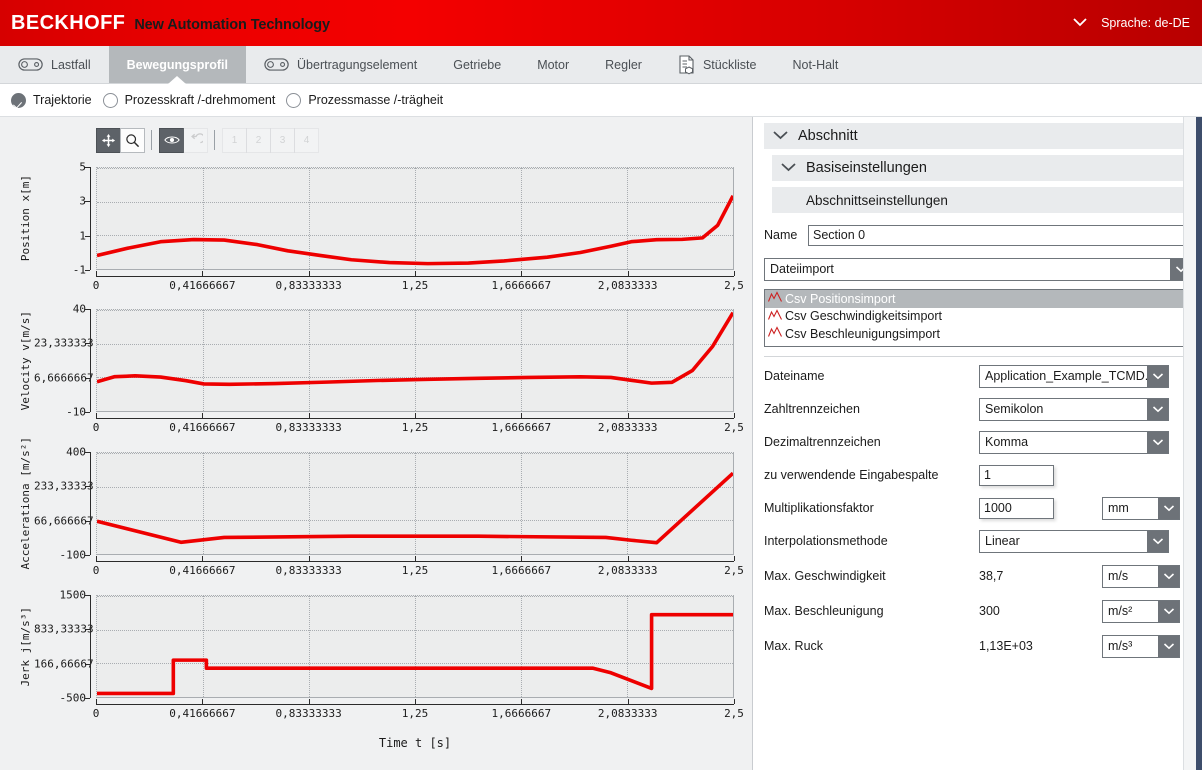 The height and width of the screenshot is (770, 1202). I want to click on chart-velocity-ylabel-text: Velocity v[m/s], so click(25, 360).